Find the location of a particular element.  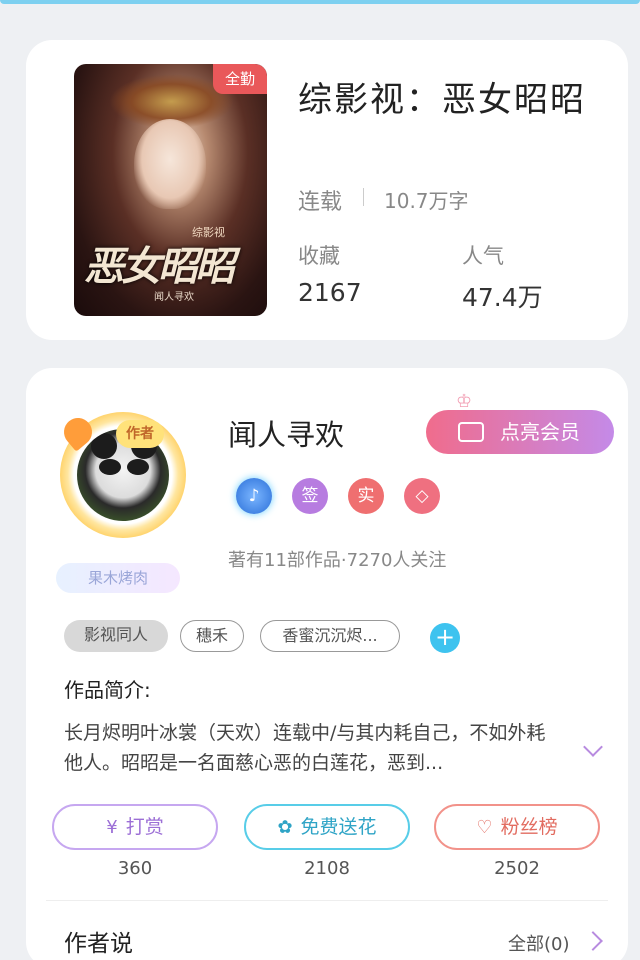

serial-status: 连载 is located at coordinates (320, 202).